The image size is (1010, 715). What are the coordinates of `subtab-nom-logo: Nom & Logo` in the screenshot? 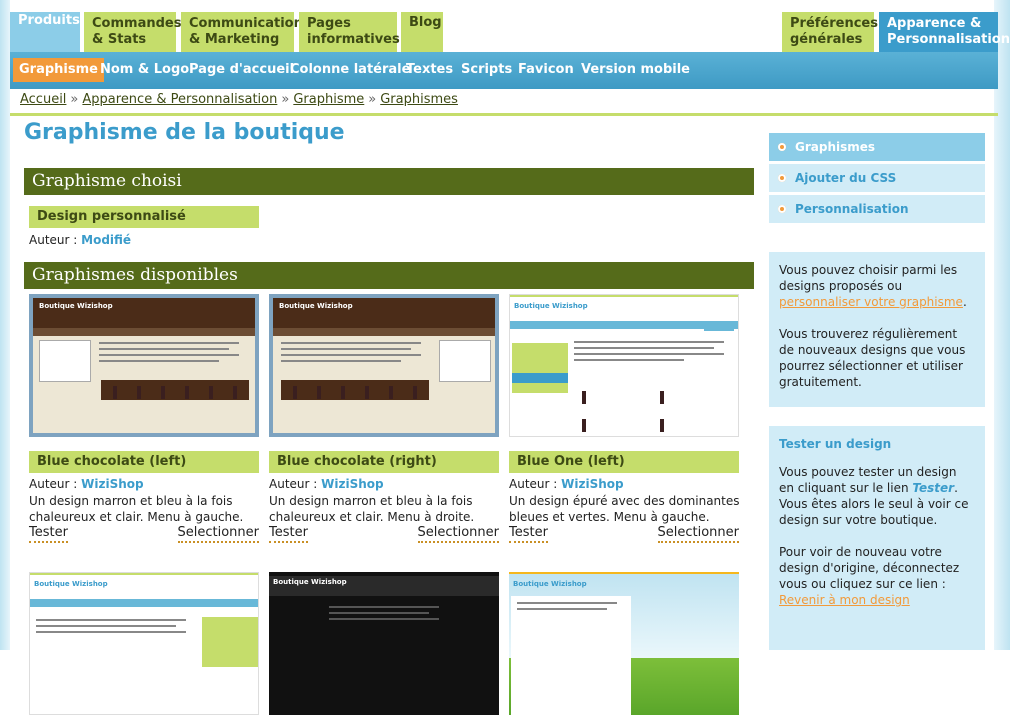 It's located at (144, 70).